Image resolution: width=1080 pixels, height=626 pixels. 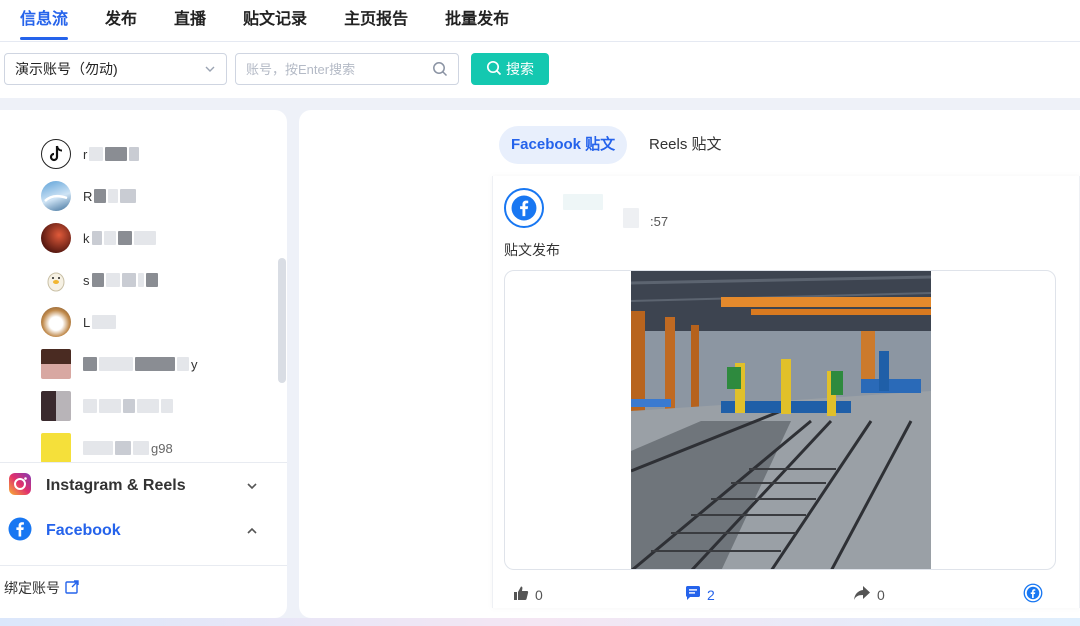 What do you see at coordinates (83, 530) in the screenshot?
I see `platform-label: Facebook` at bounding box center [83, 530].